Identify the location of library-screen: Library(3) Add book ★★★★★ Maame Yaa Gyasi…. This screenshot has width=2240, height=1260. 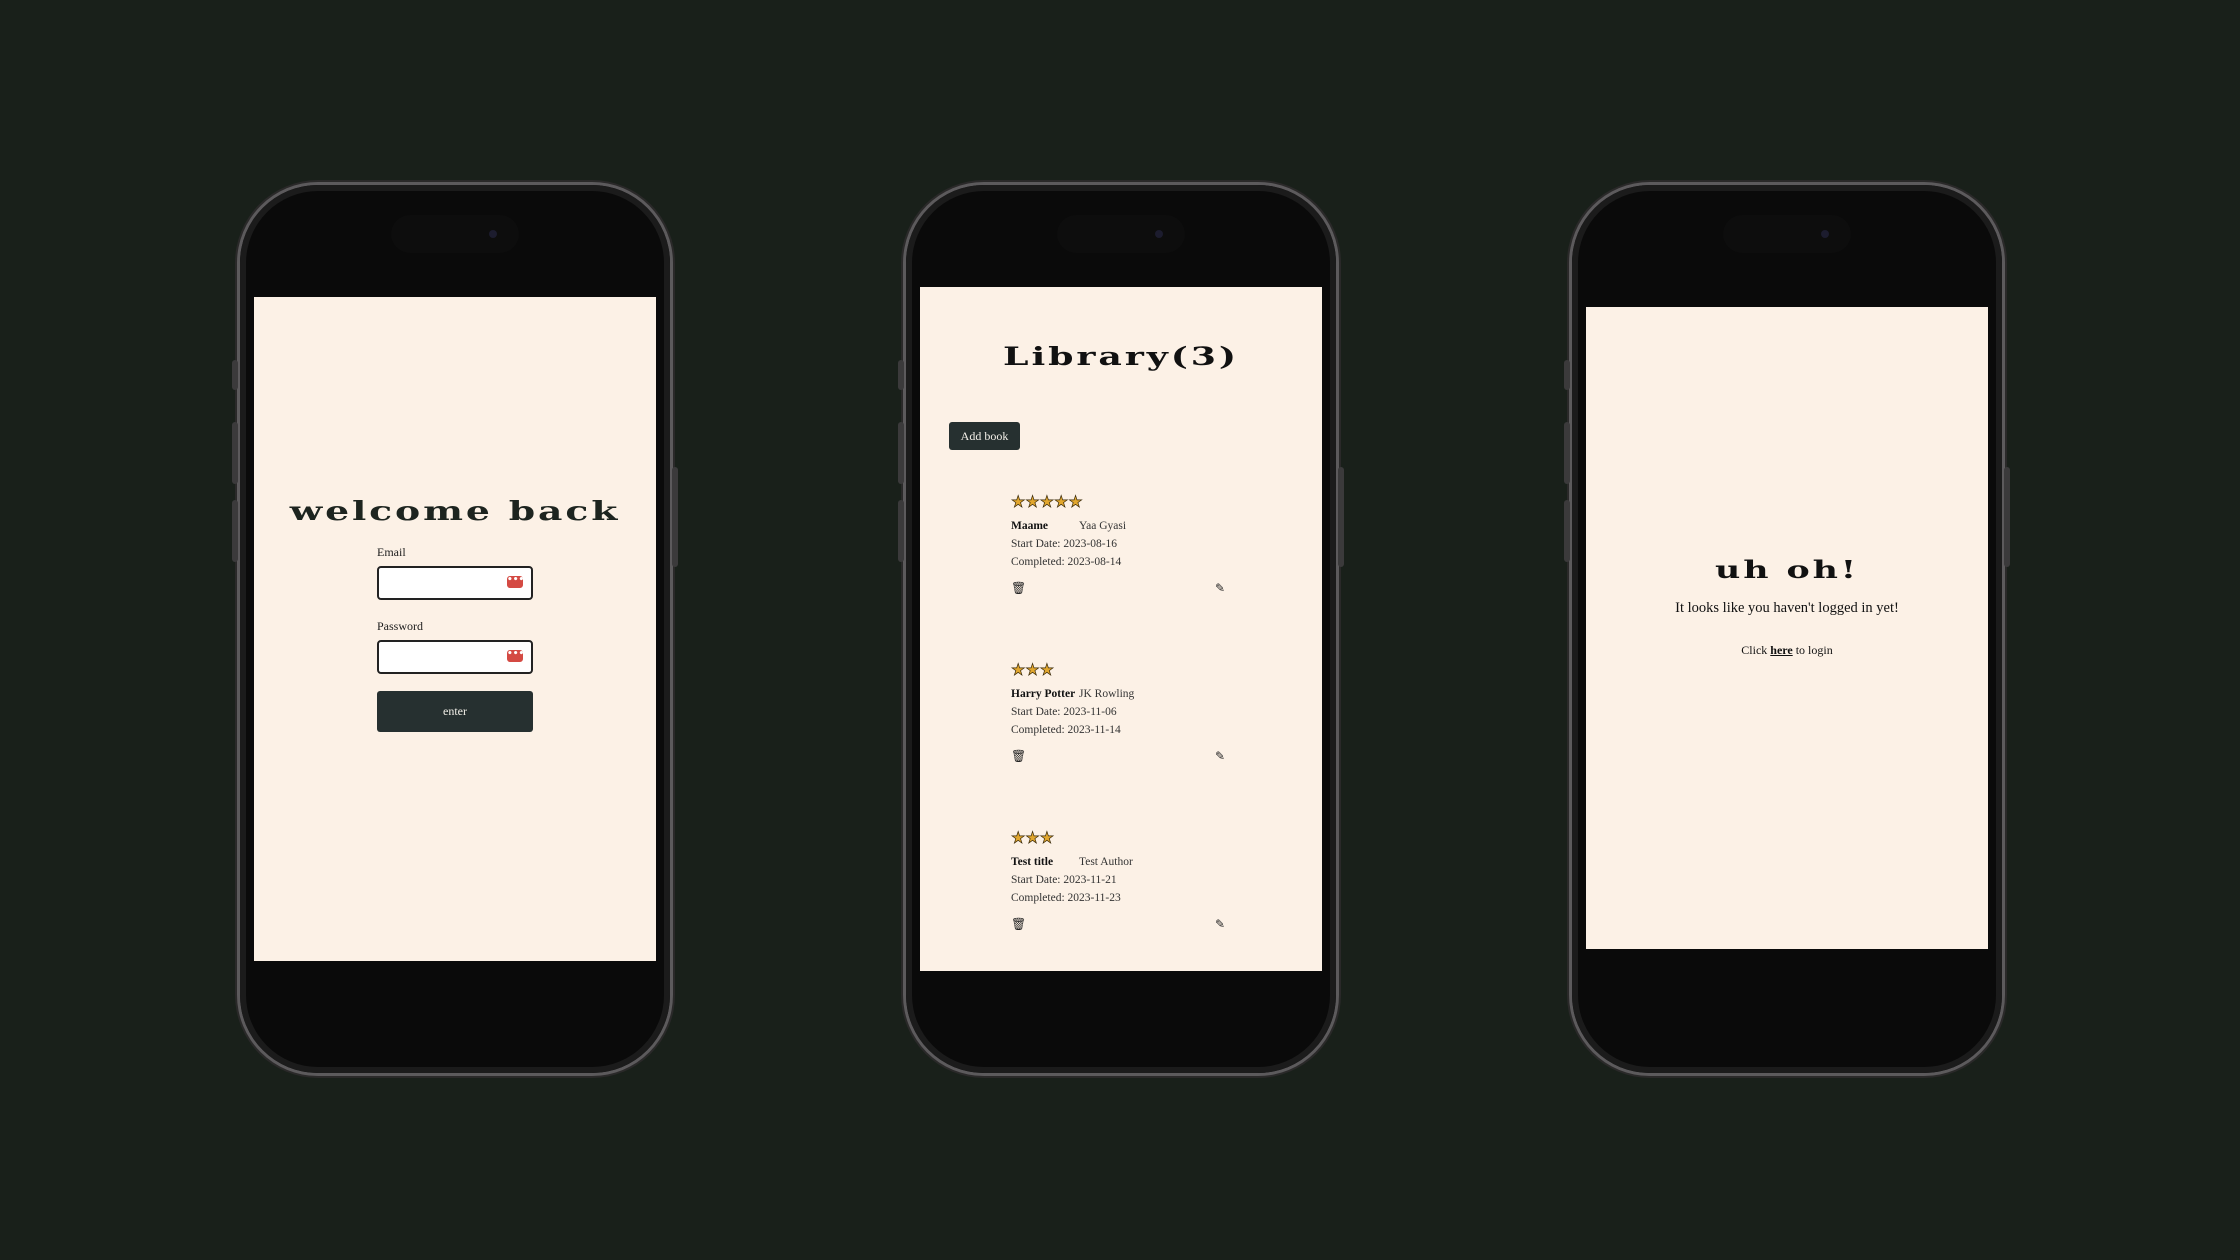
(1121, 629).